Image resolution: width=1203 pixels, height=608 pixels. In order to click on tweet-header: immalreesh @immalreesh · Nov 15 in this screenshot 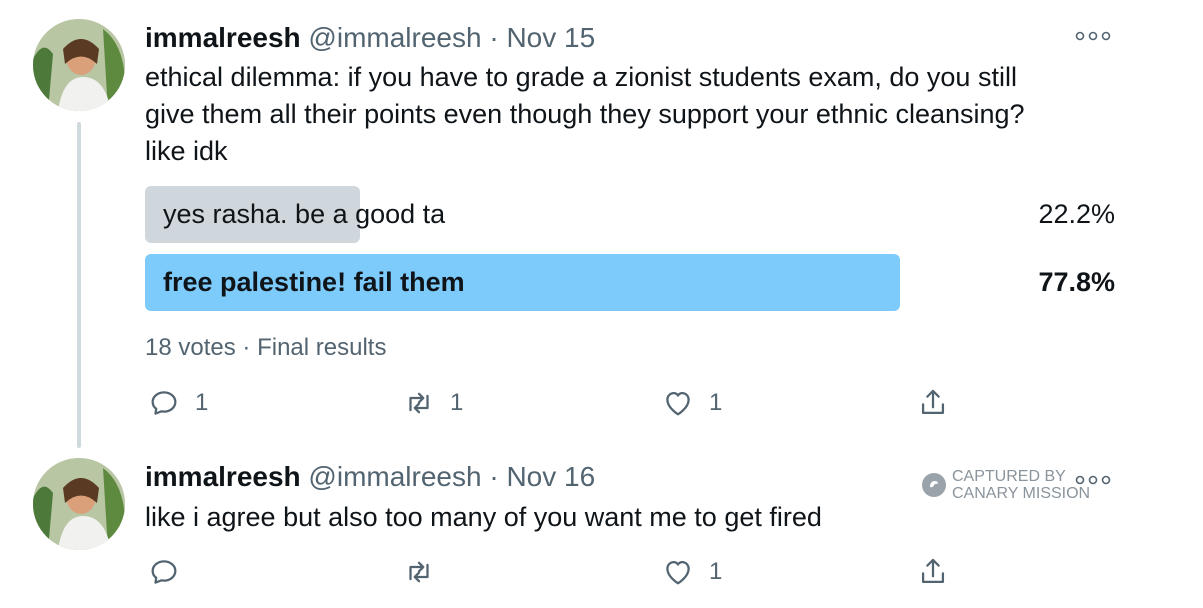, I will do `click(370, 38)`.